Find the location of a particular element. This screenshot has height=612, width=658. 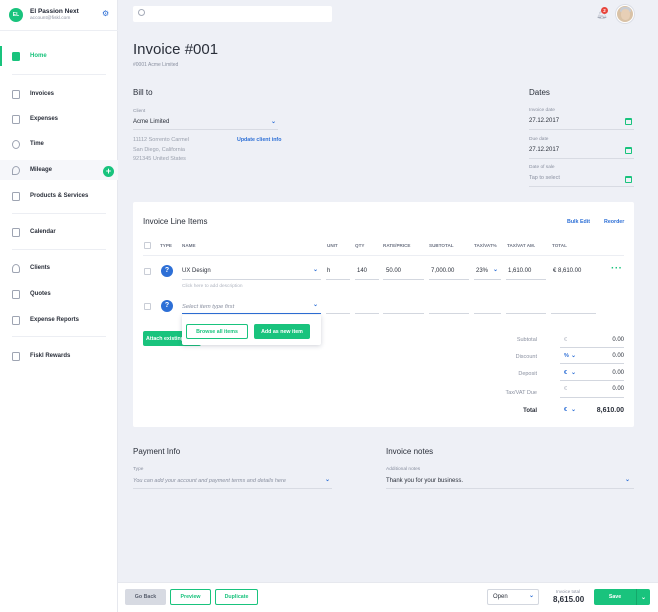

item-type-select: Select item type first is located at coordinates (208, 307).